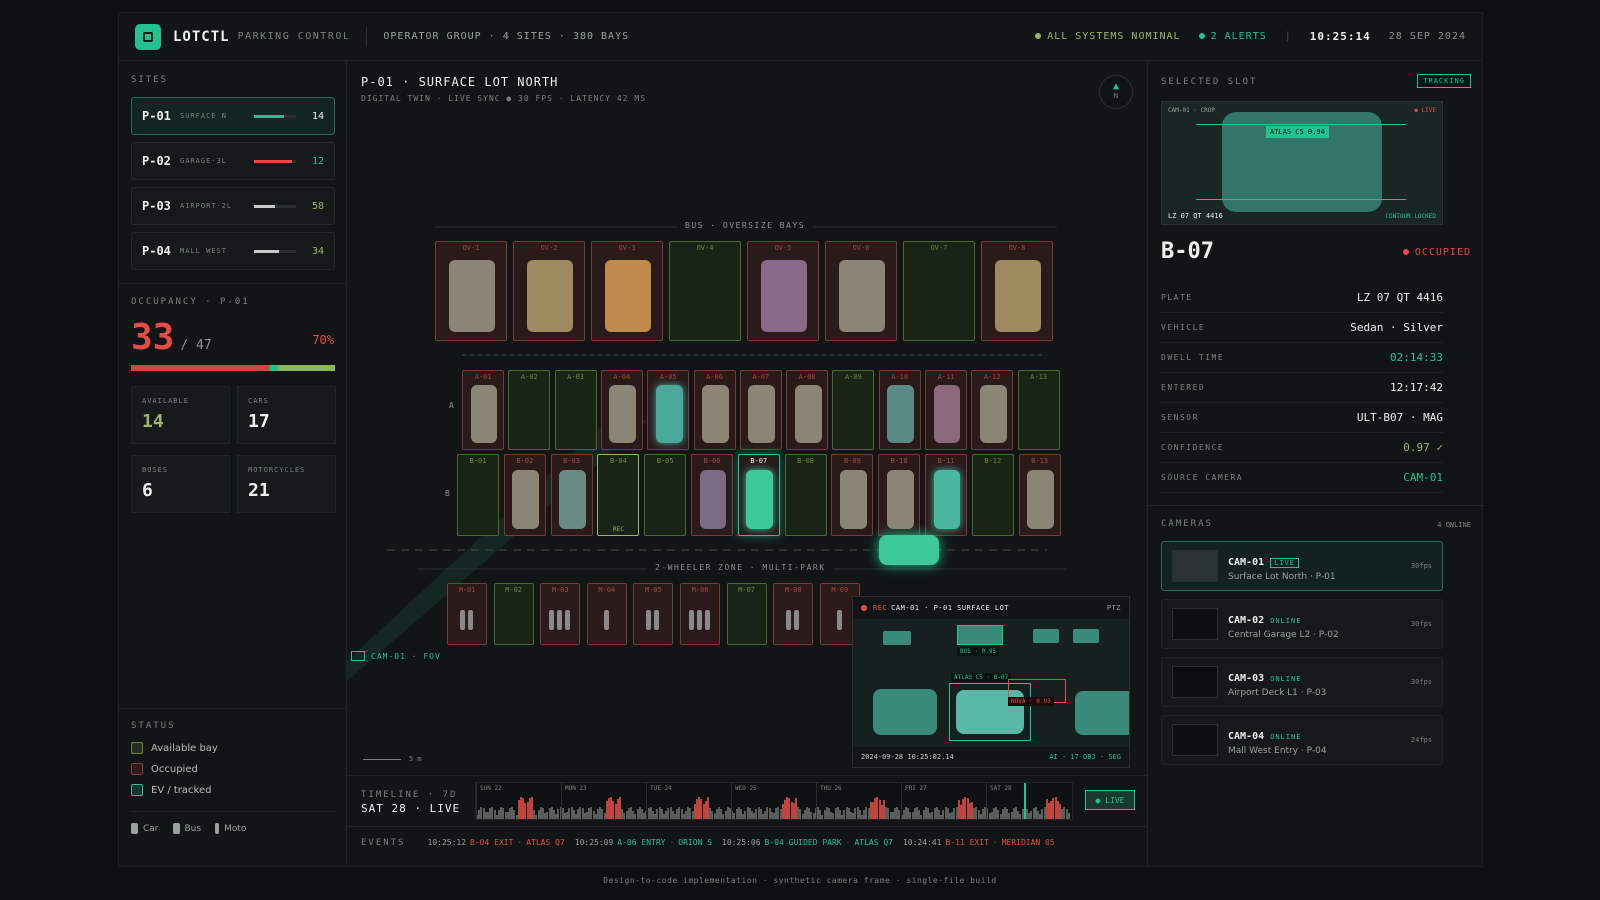 Image resolution: width=1600 pixels, height=900 pixels. What do you see at coordinates (618, 495) in the screenshot?
I see `bay-b-04: B-04 REC` at bounding box center [618, 495].